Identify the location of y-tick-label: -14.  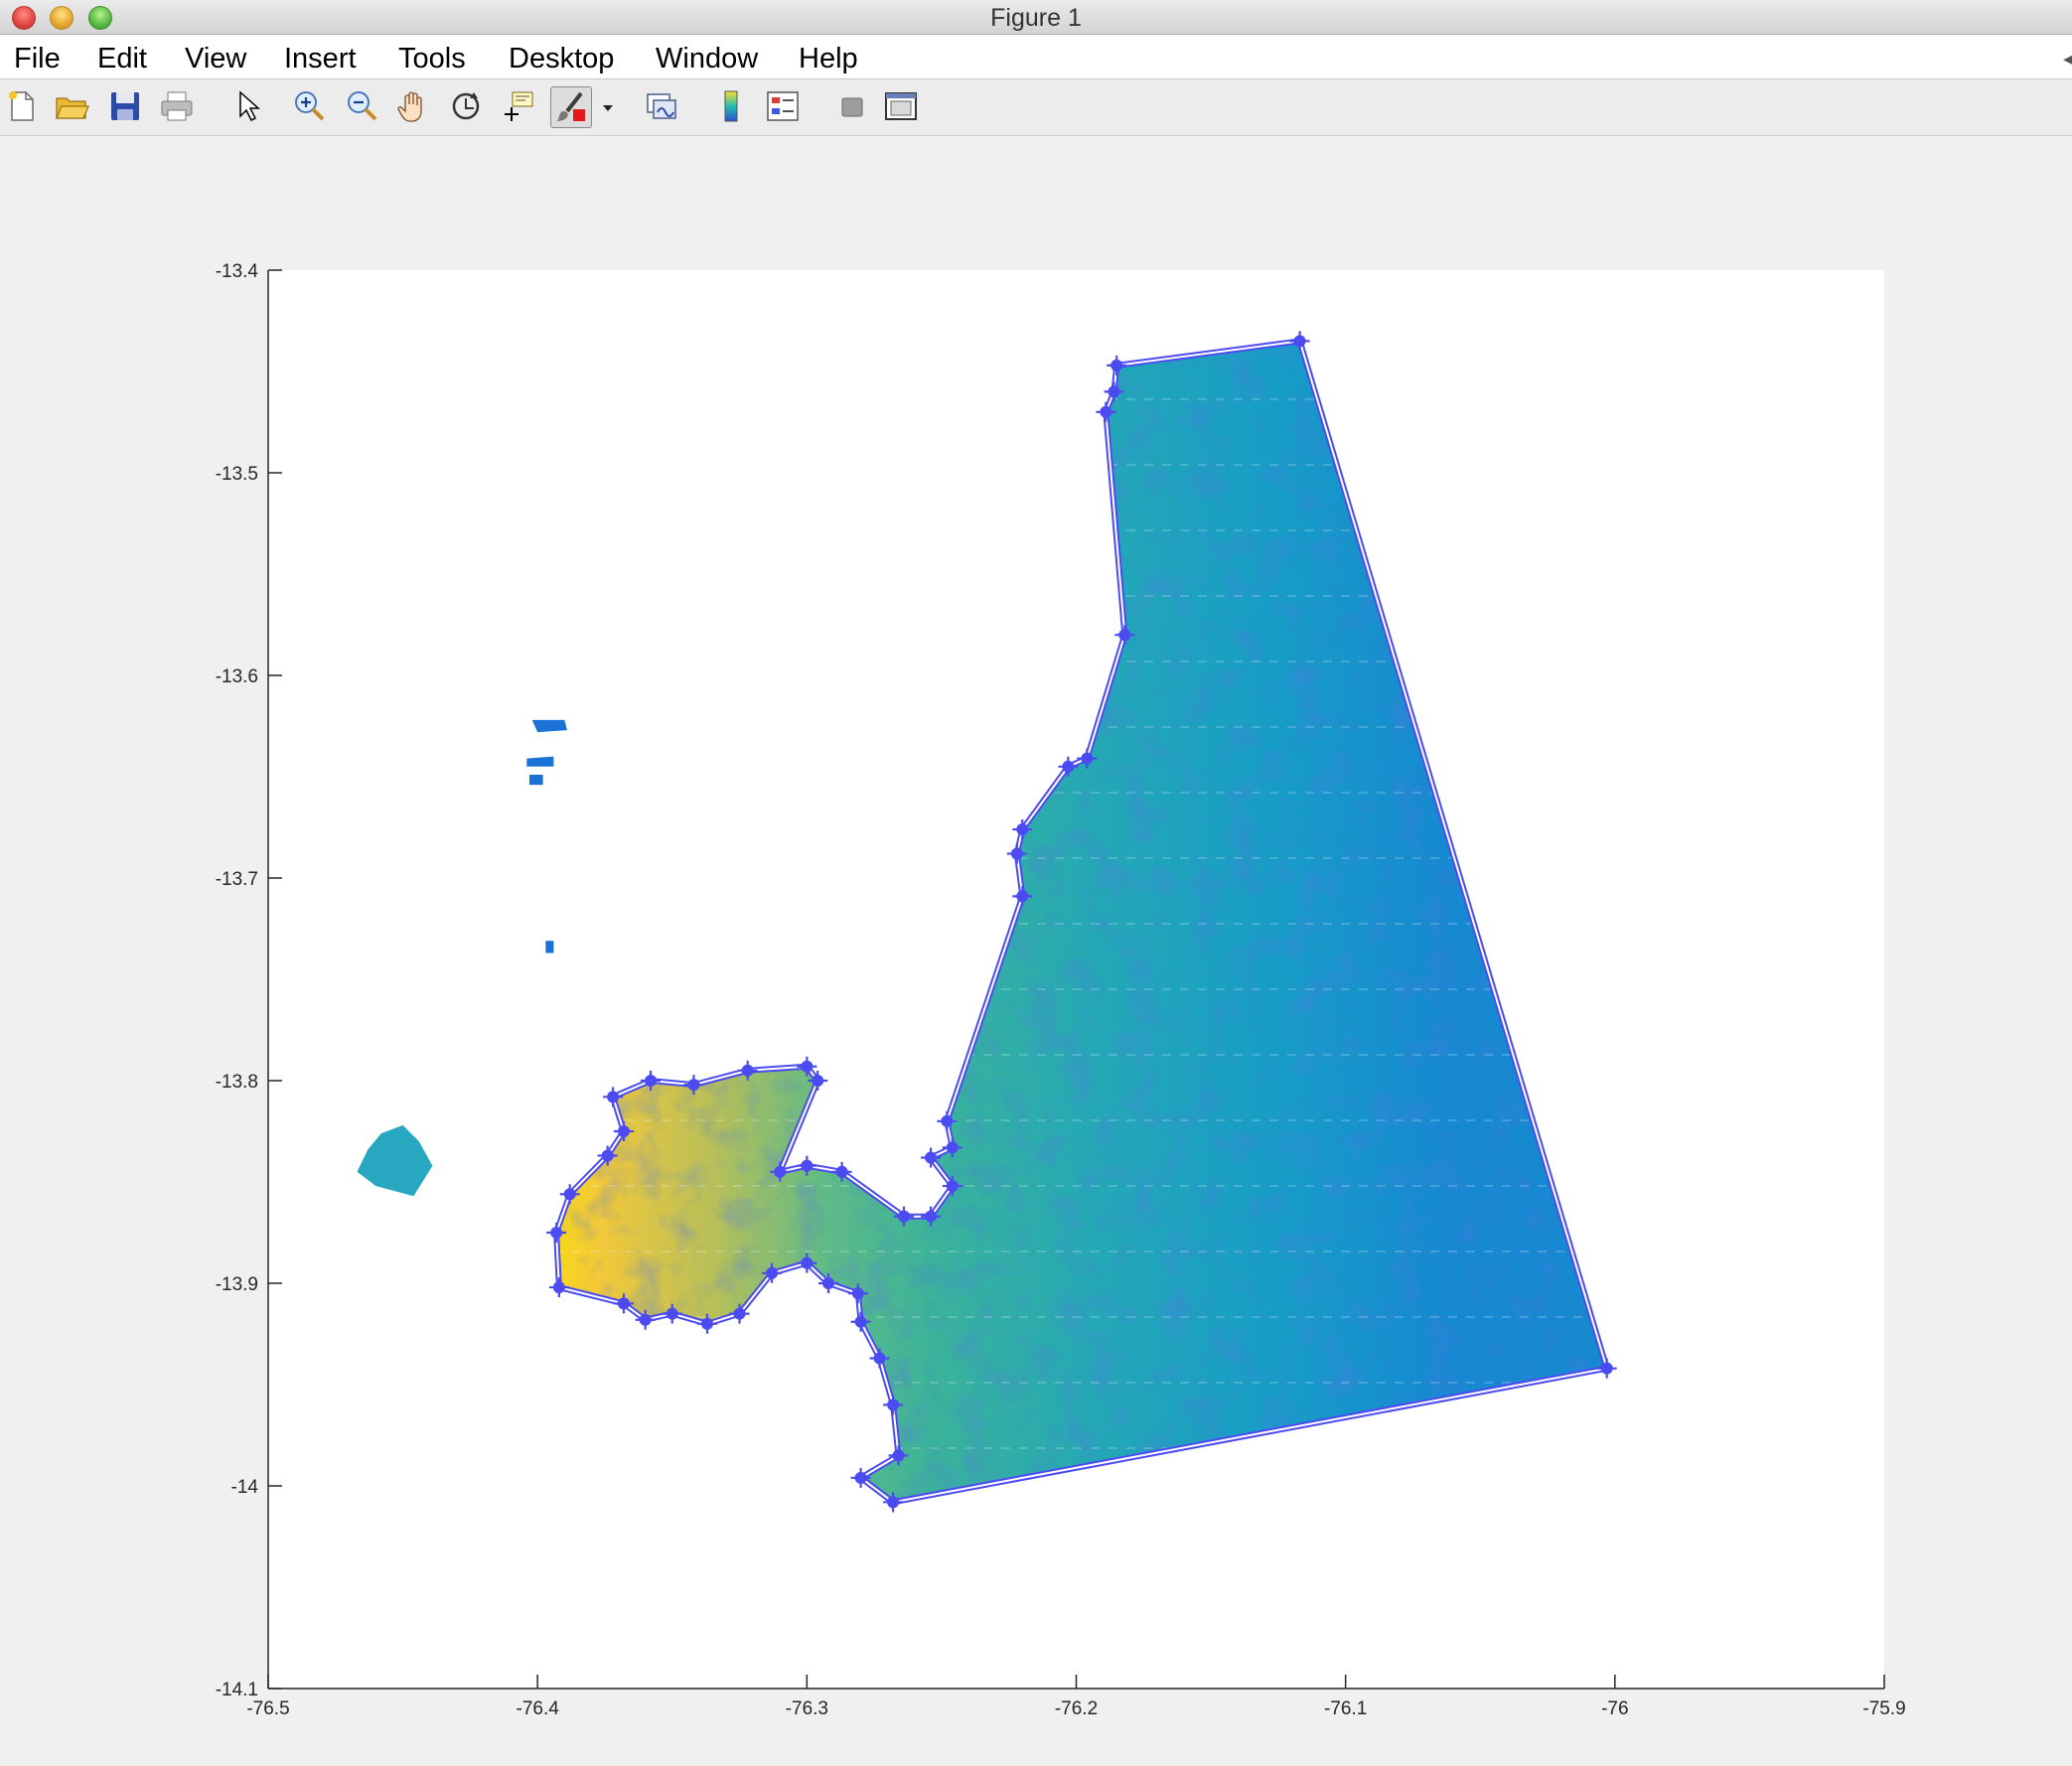
(245, 1487).